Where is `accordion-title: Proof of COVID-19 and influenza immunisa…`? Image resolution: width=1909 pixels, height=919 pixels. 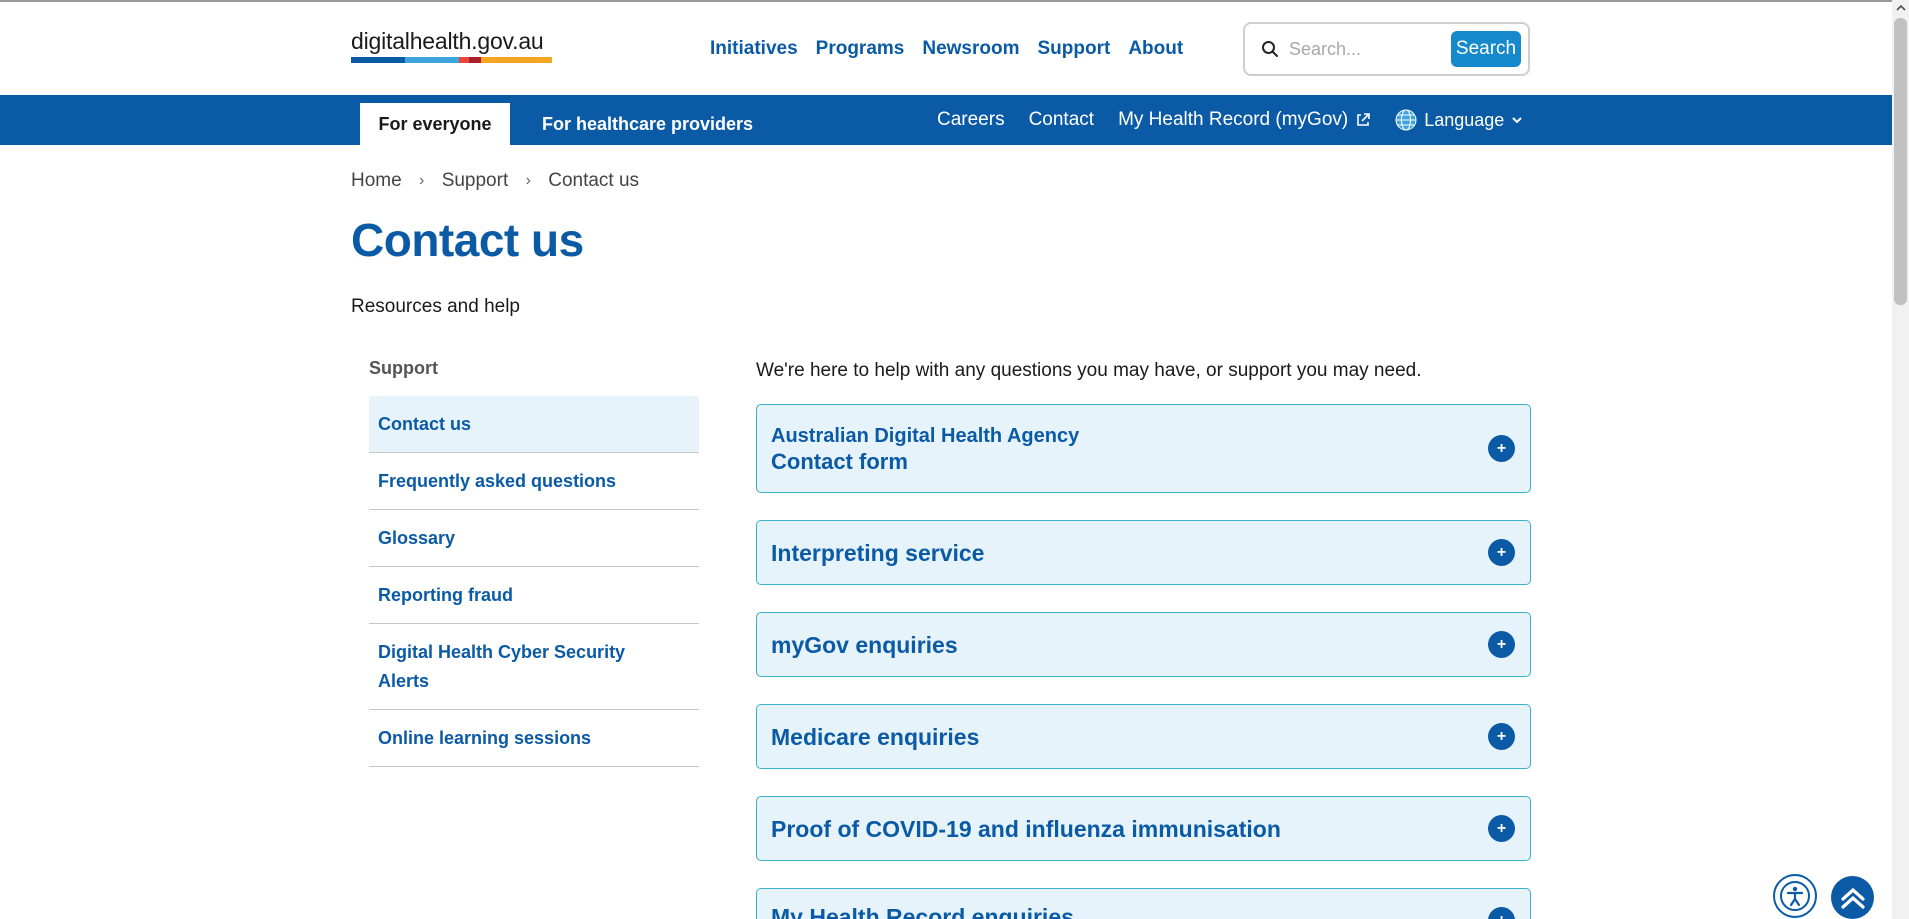 accordion-title: Proof of COVID-19 and influenza immunisa… is located at coordinates (1026, 829).